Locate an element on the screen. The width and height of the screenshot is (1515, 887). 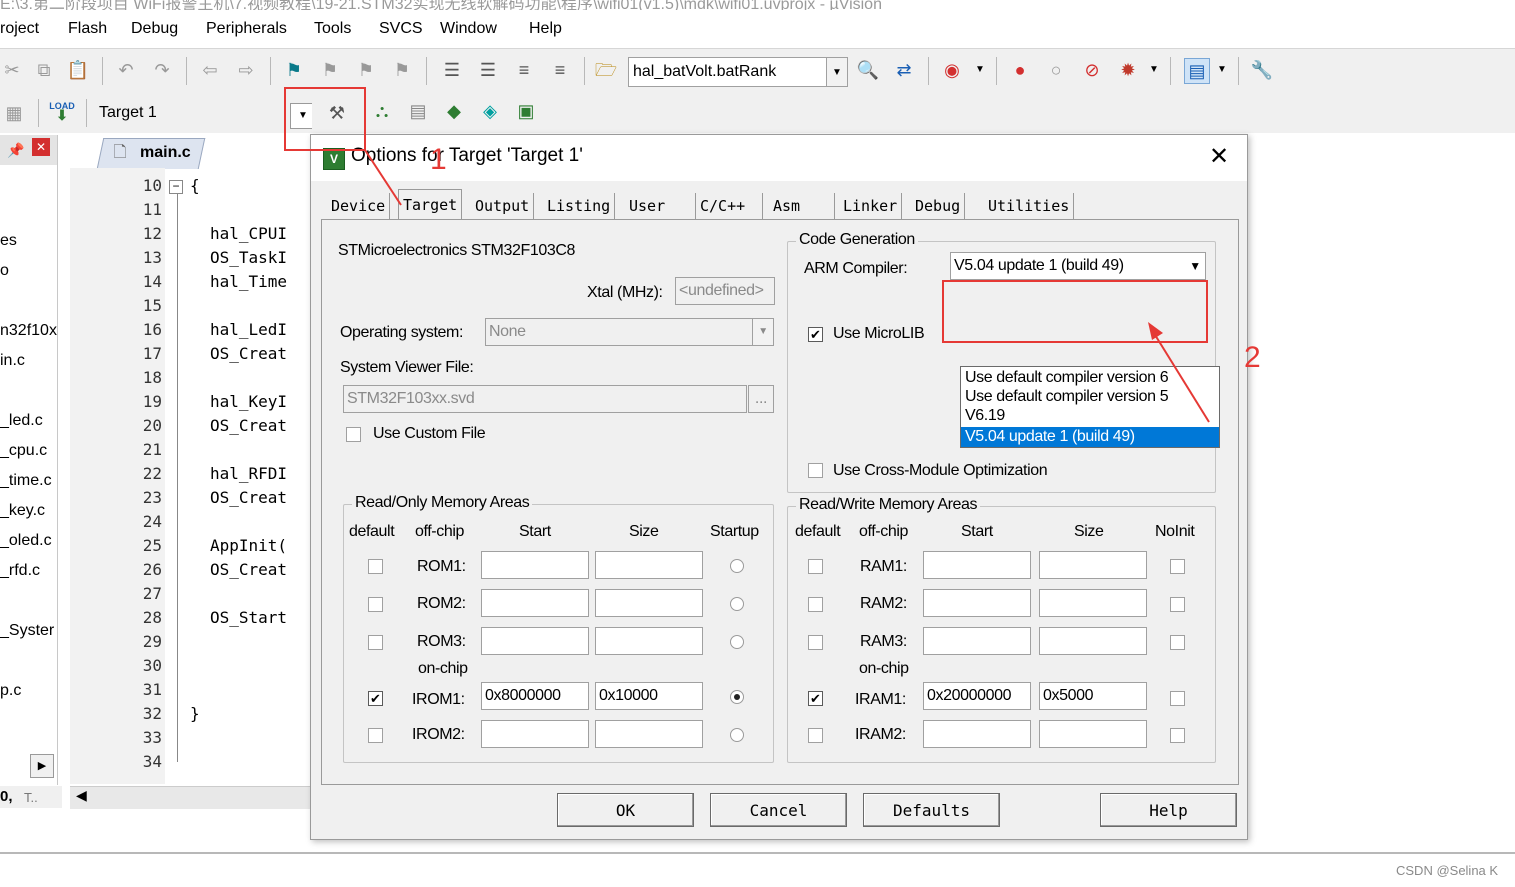
annotation-step-2: 2 is located at coordinates (1252, 357).